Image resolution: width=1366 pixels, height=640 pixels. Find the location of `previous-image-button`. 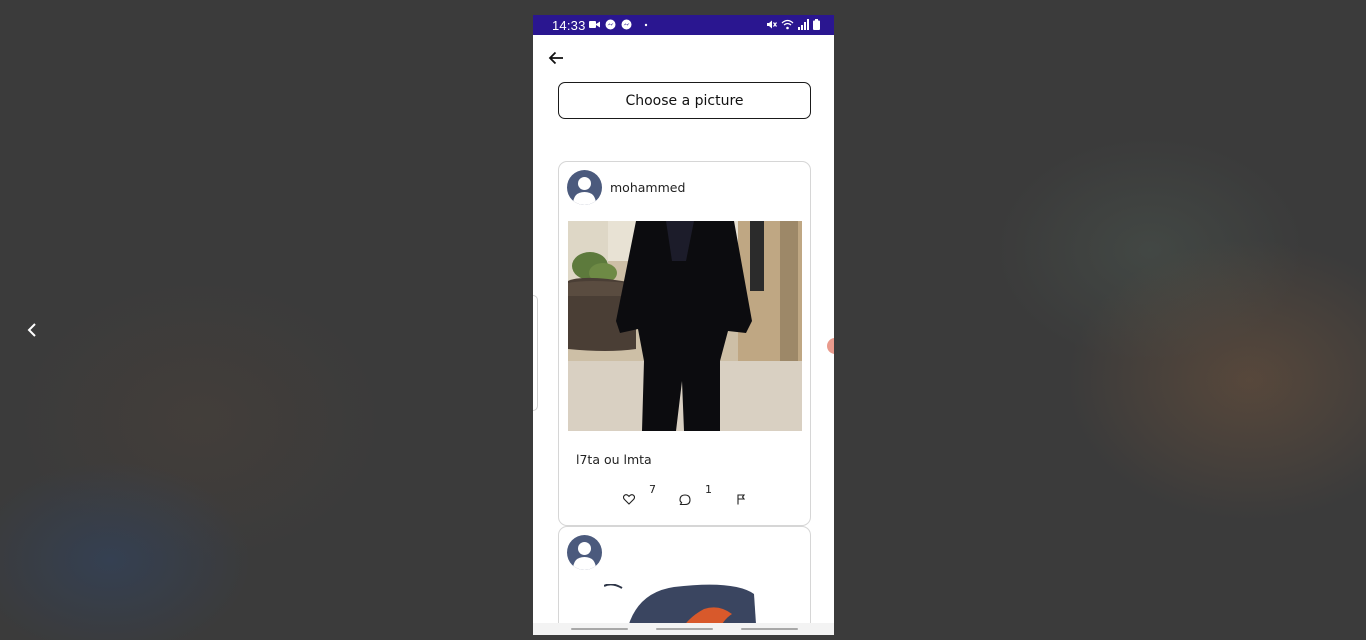

previous-image-button is located at coordinates (32, 330).